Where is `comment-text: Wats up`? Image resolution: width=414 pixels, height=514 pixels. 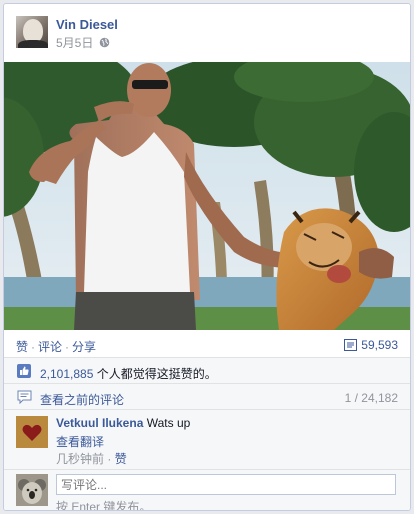 comment-text: Wats up is located at coordinates (168, 423).